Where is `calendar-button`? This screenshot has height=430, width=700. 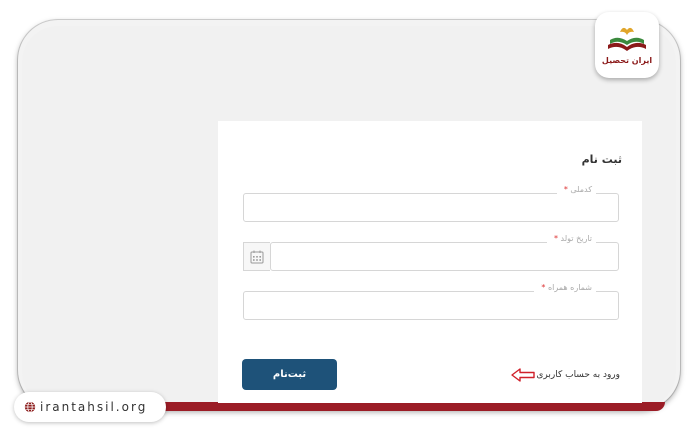
calendar-button is located at coordinates (256, 256).